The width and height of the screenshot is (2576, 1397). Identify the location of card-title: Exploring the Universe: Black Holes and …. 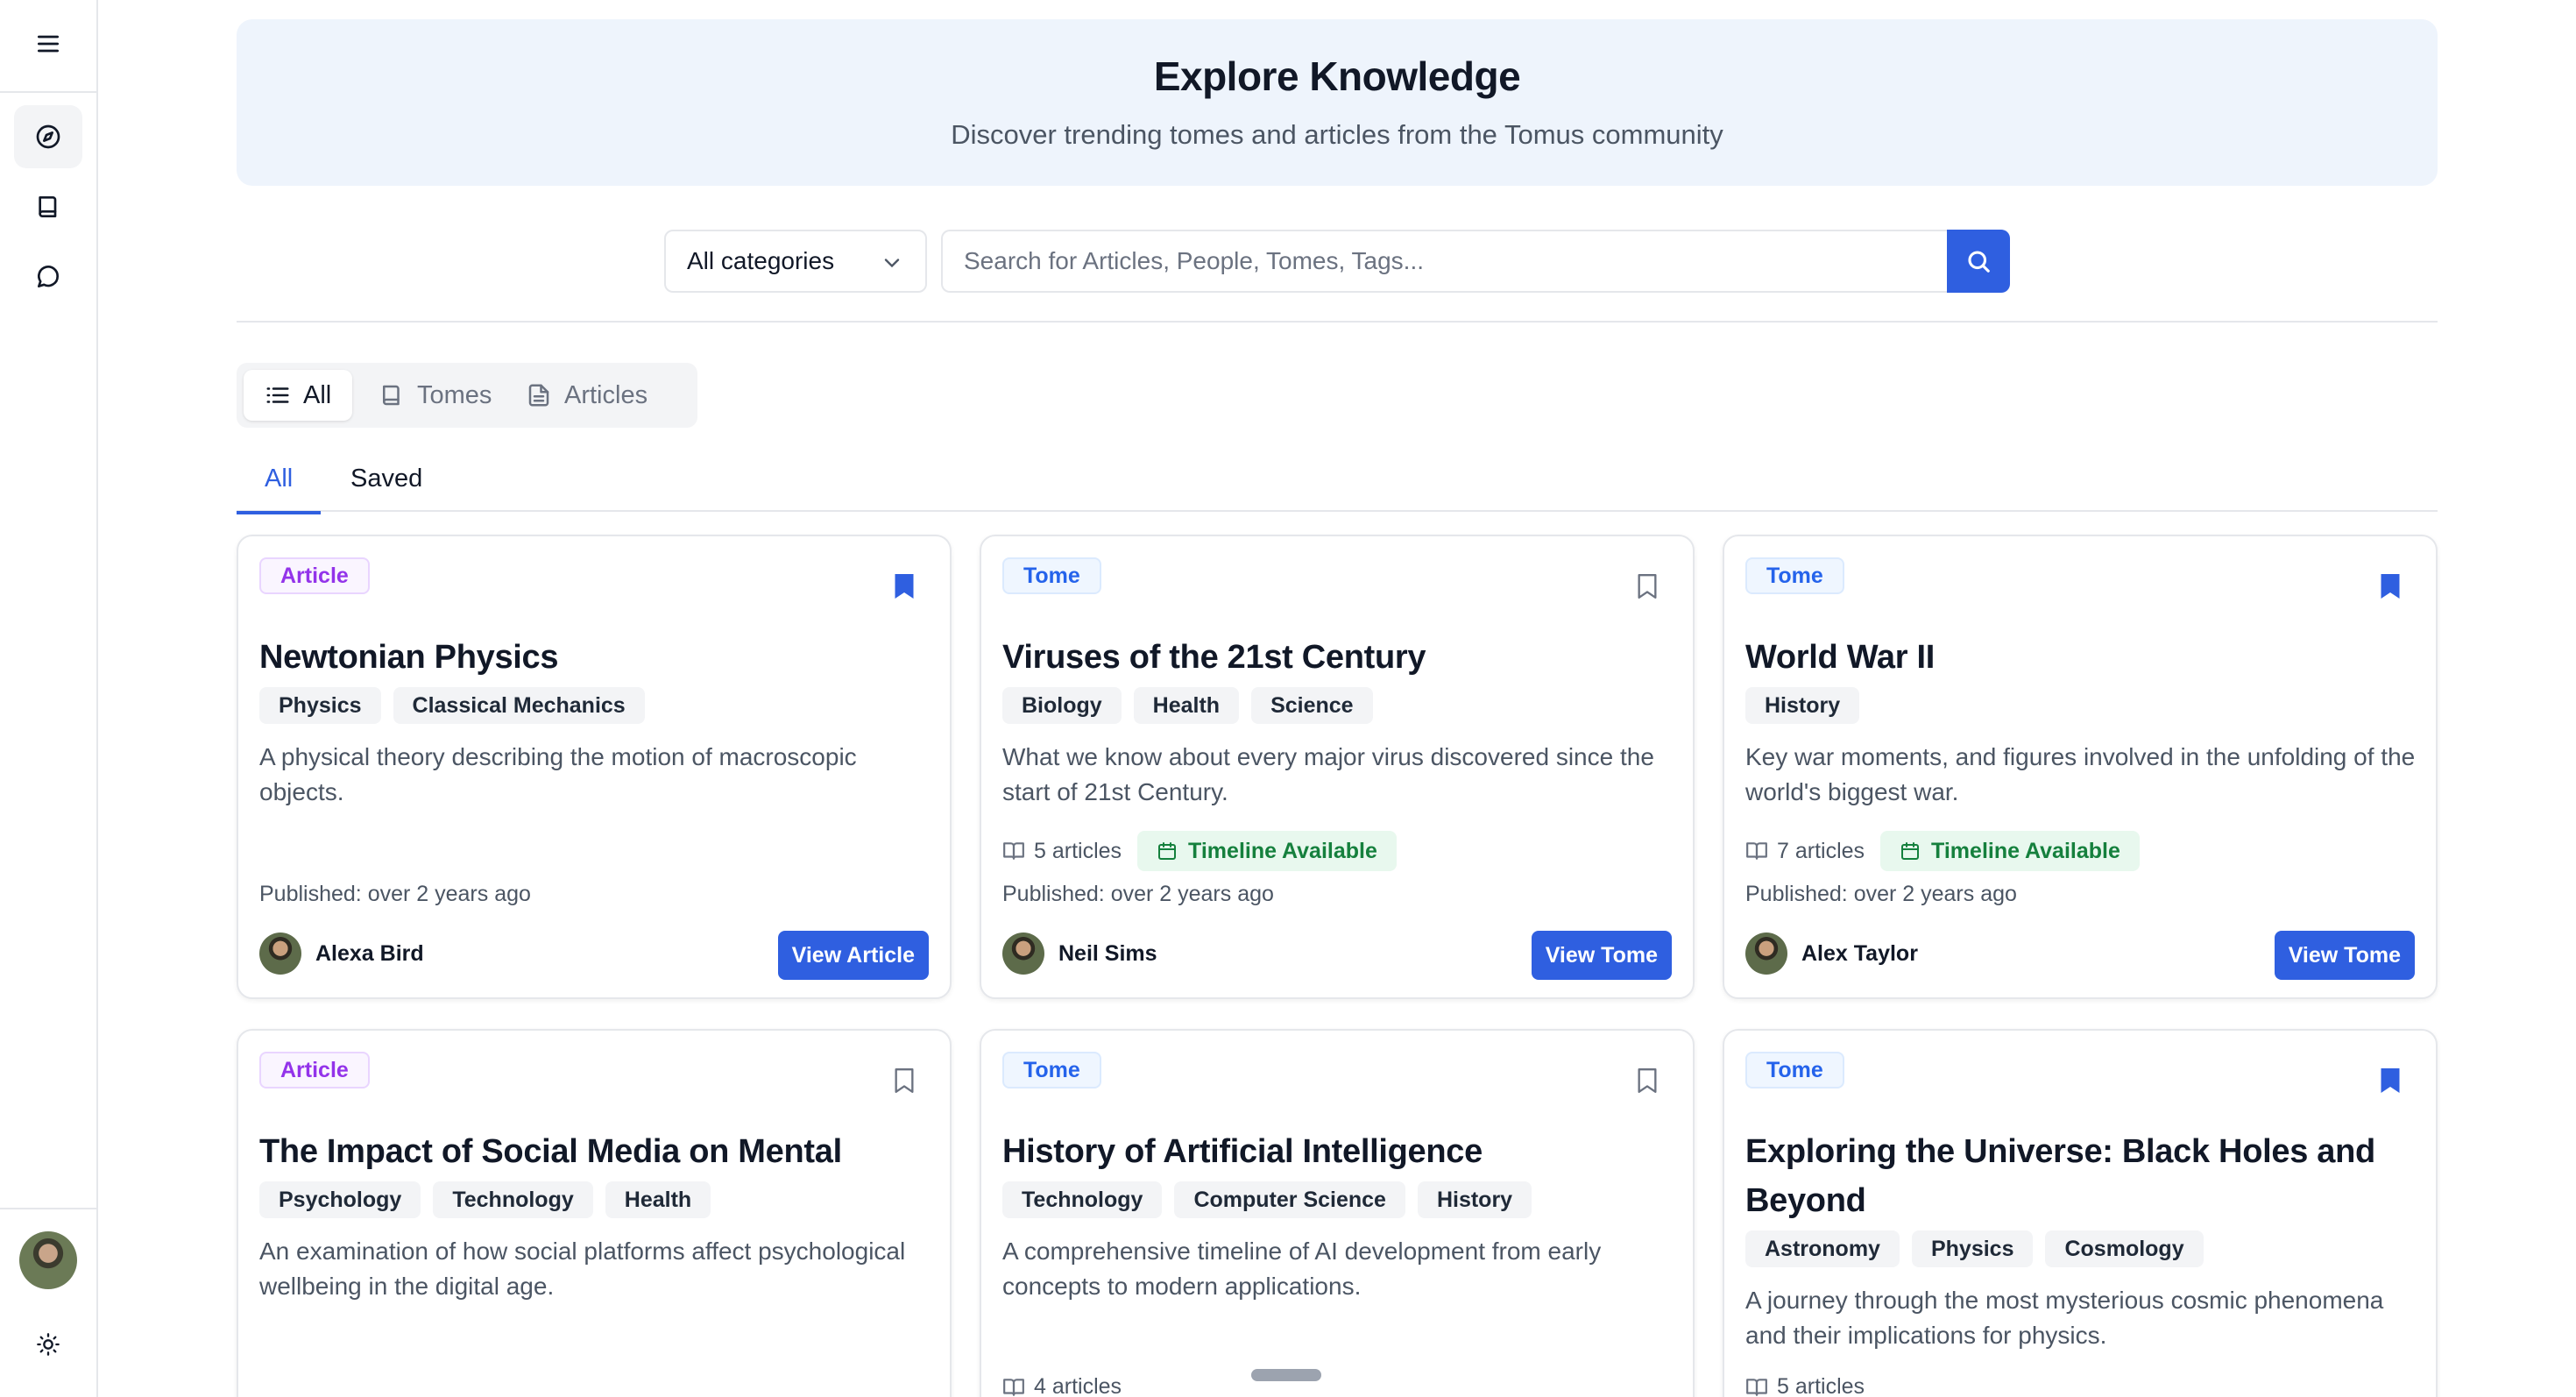
(2082, 1176).